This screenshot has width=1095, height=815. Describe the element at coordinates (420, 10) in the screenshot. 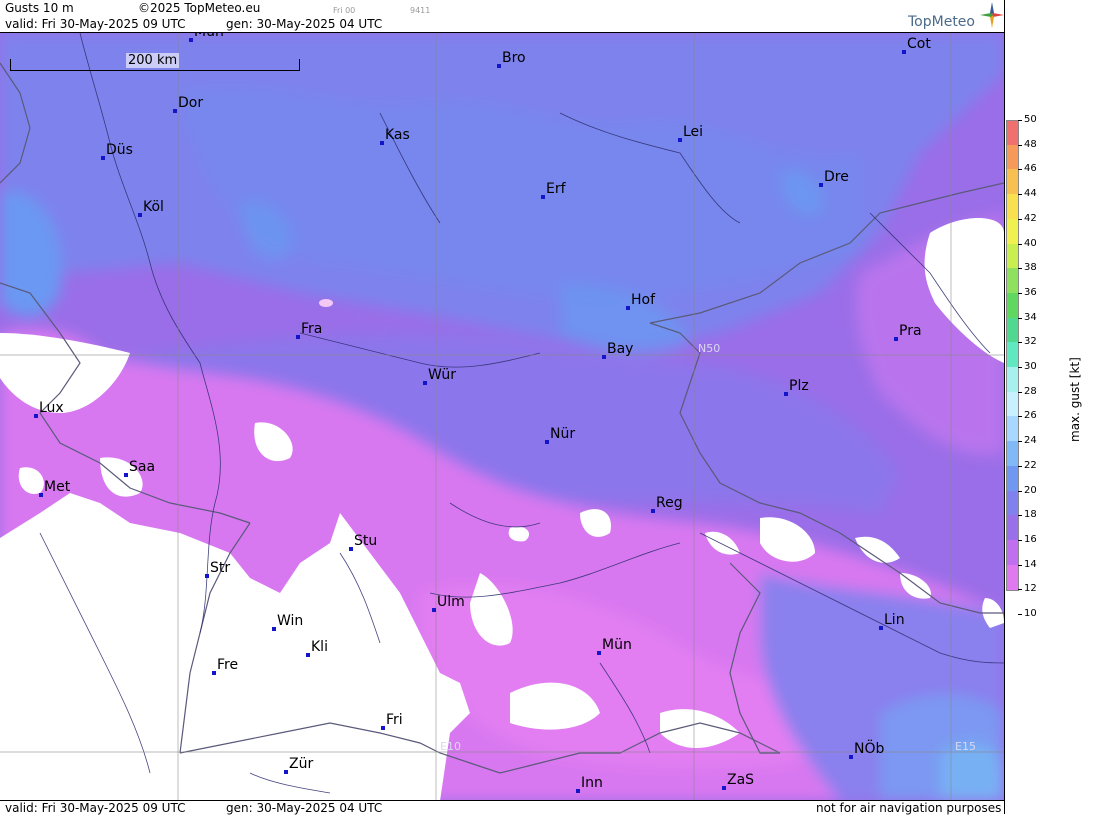

I see `code-label: 9411` at that location.